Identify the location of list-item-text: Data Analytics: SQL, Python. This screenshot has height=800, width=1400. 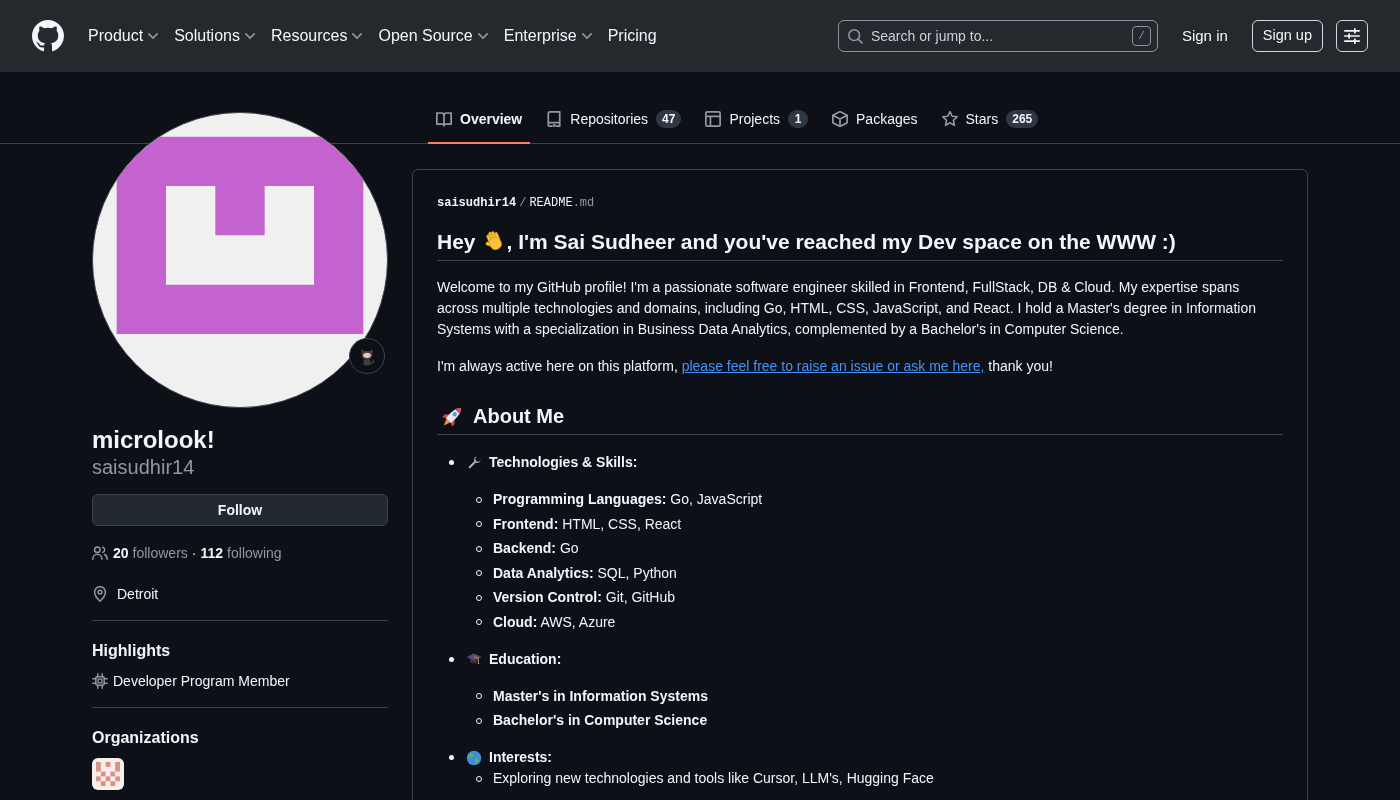
(585, 573).